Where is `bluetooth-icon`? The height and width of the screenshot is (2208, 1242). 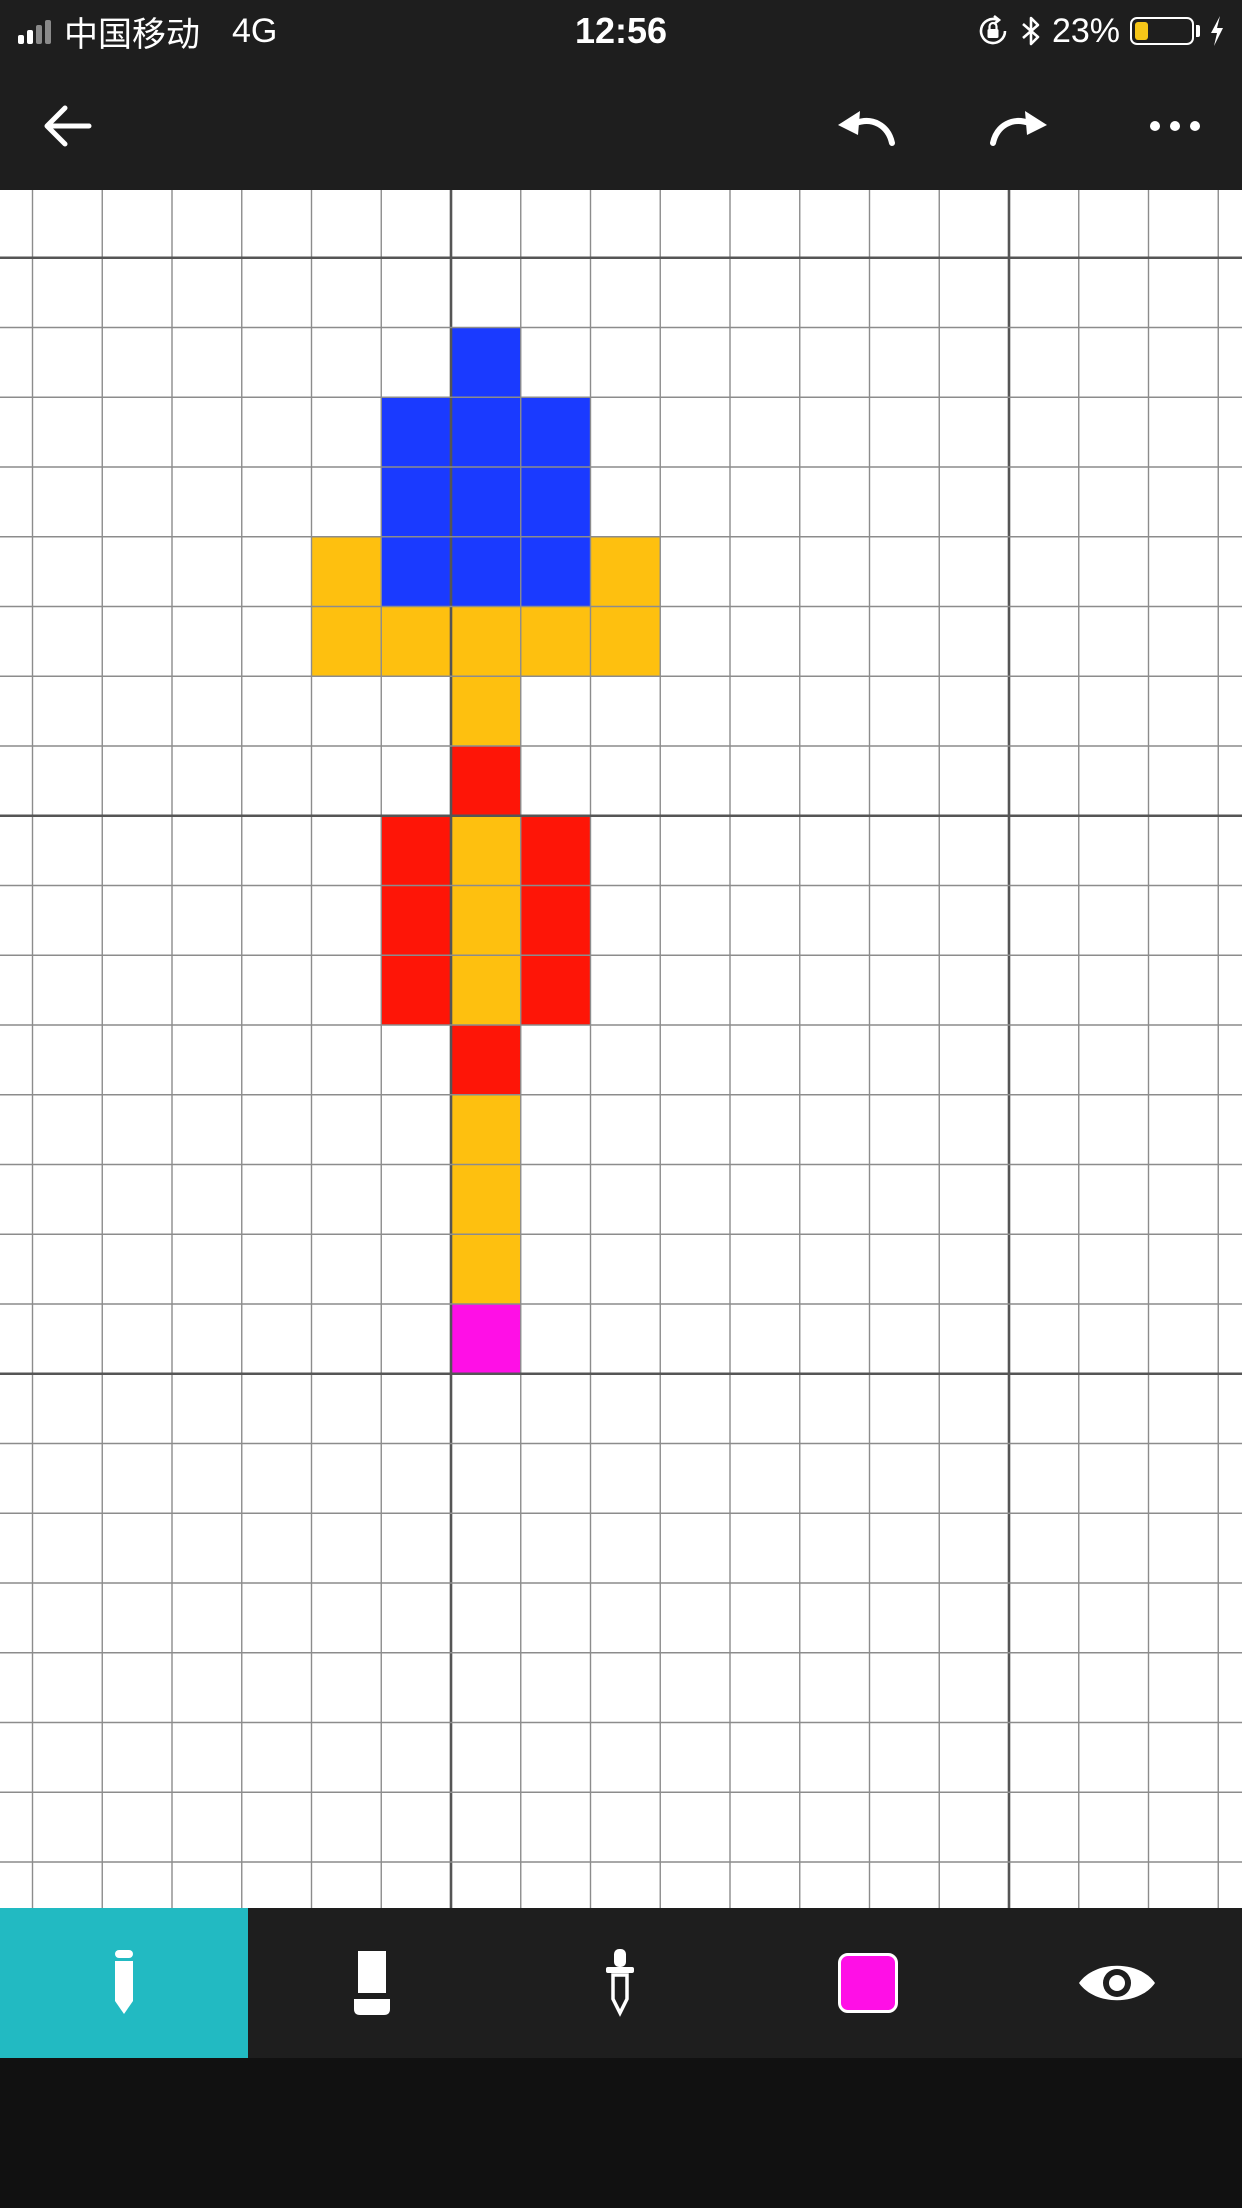 bluetooth-icon is located at coordinates (1031, 31).